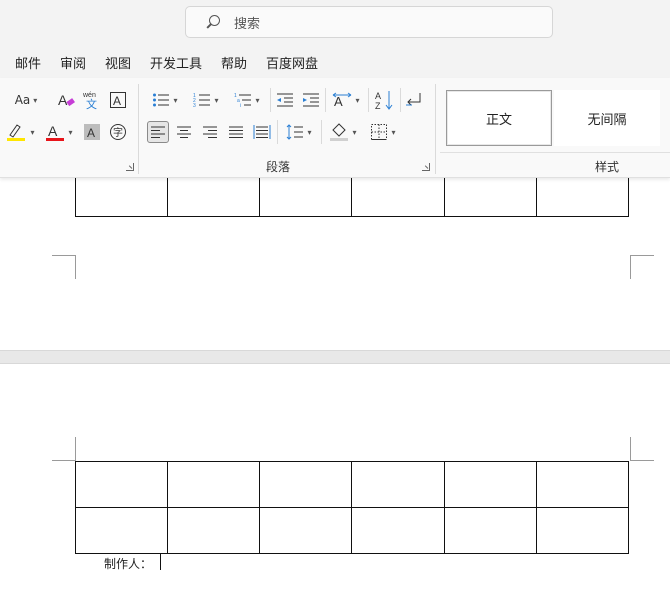  I want to click on enclose-characters-button: 字, so click(118, 132).